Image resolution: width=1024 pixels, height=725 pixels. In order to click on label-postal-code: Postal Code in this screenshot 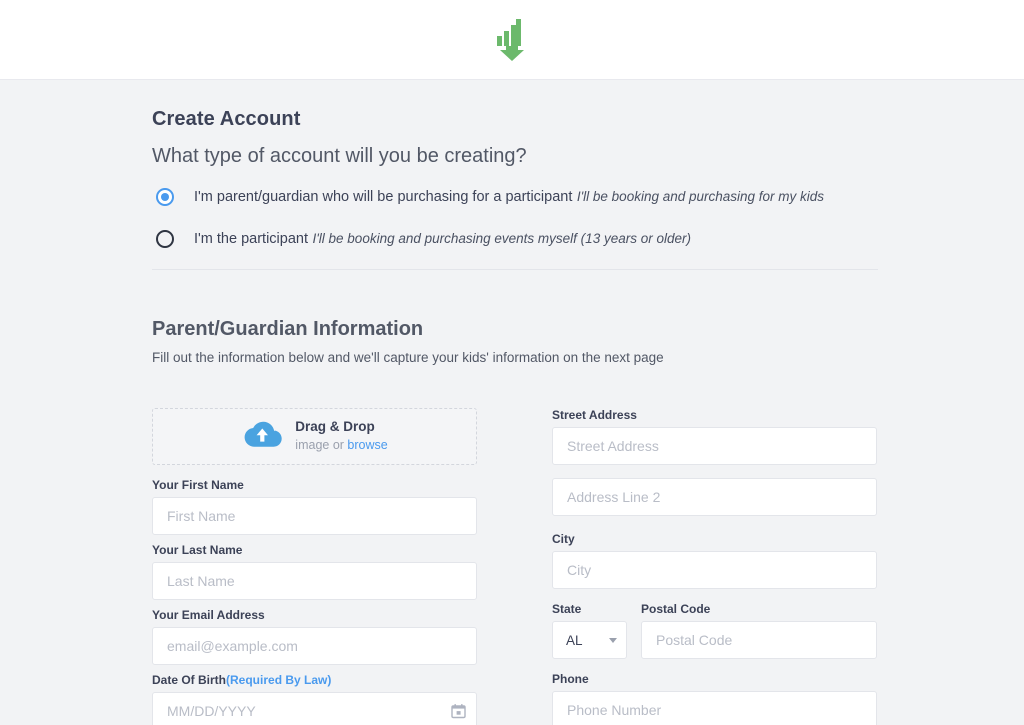, I will do `click(676, 609)`.